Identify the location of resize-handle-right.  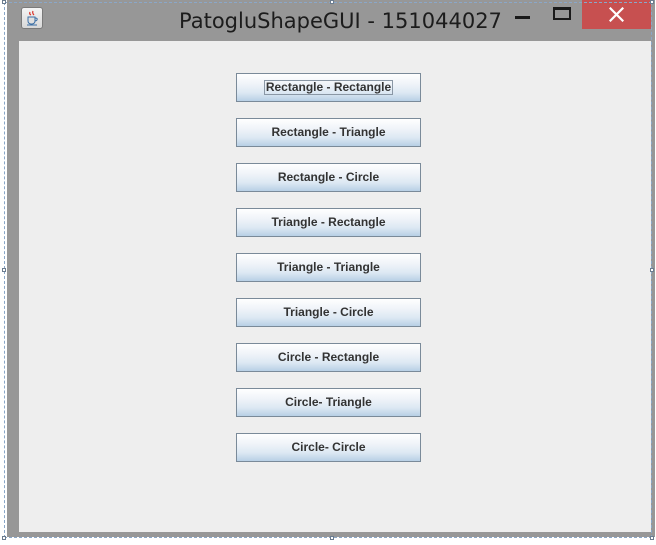
(652, 270).